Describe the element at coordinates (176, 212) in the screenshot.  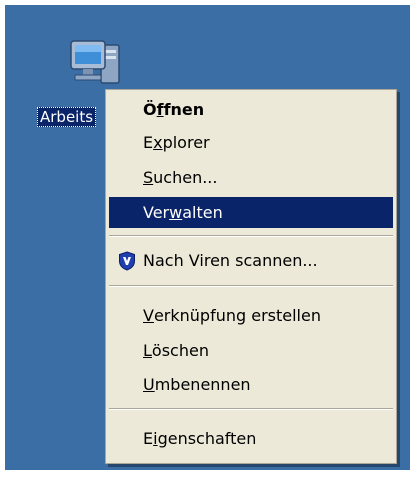
I see `manage-label-accelerator: w` at that location.